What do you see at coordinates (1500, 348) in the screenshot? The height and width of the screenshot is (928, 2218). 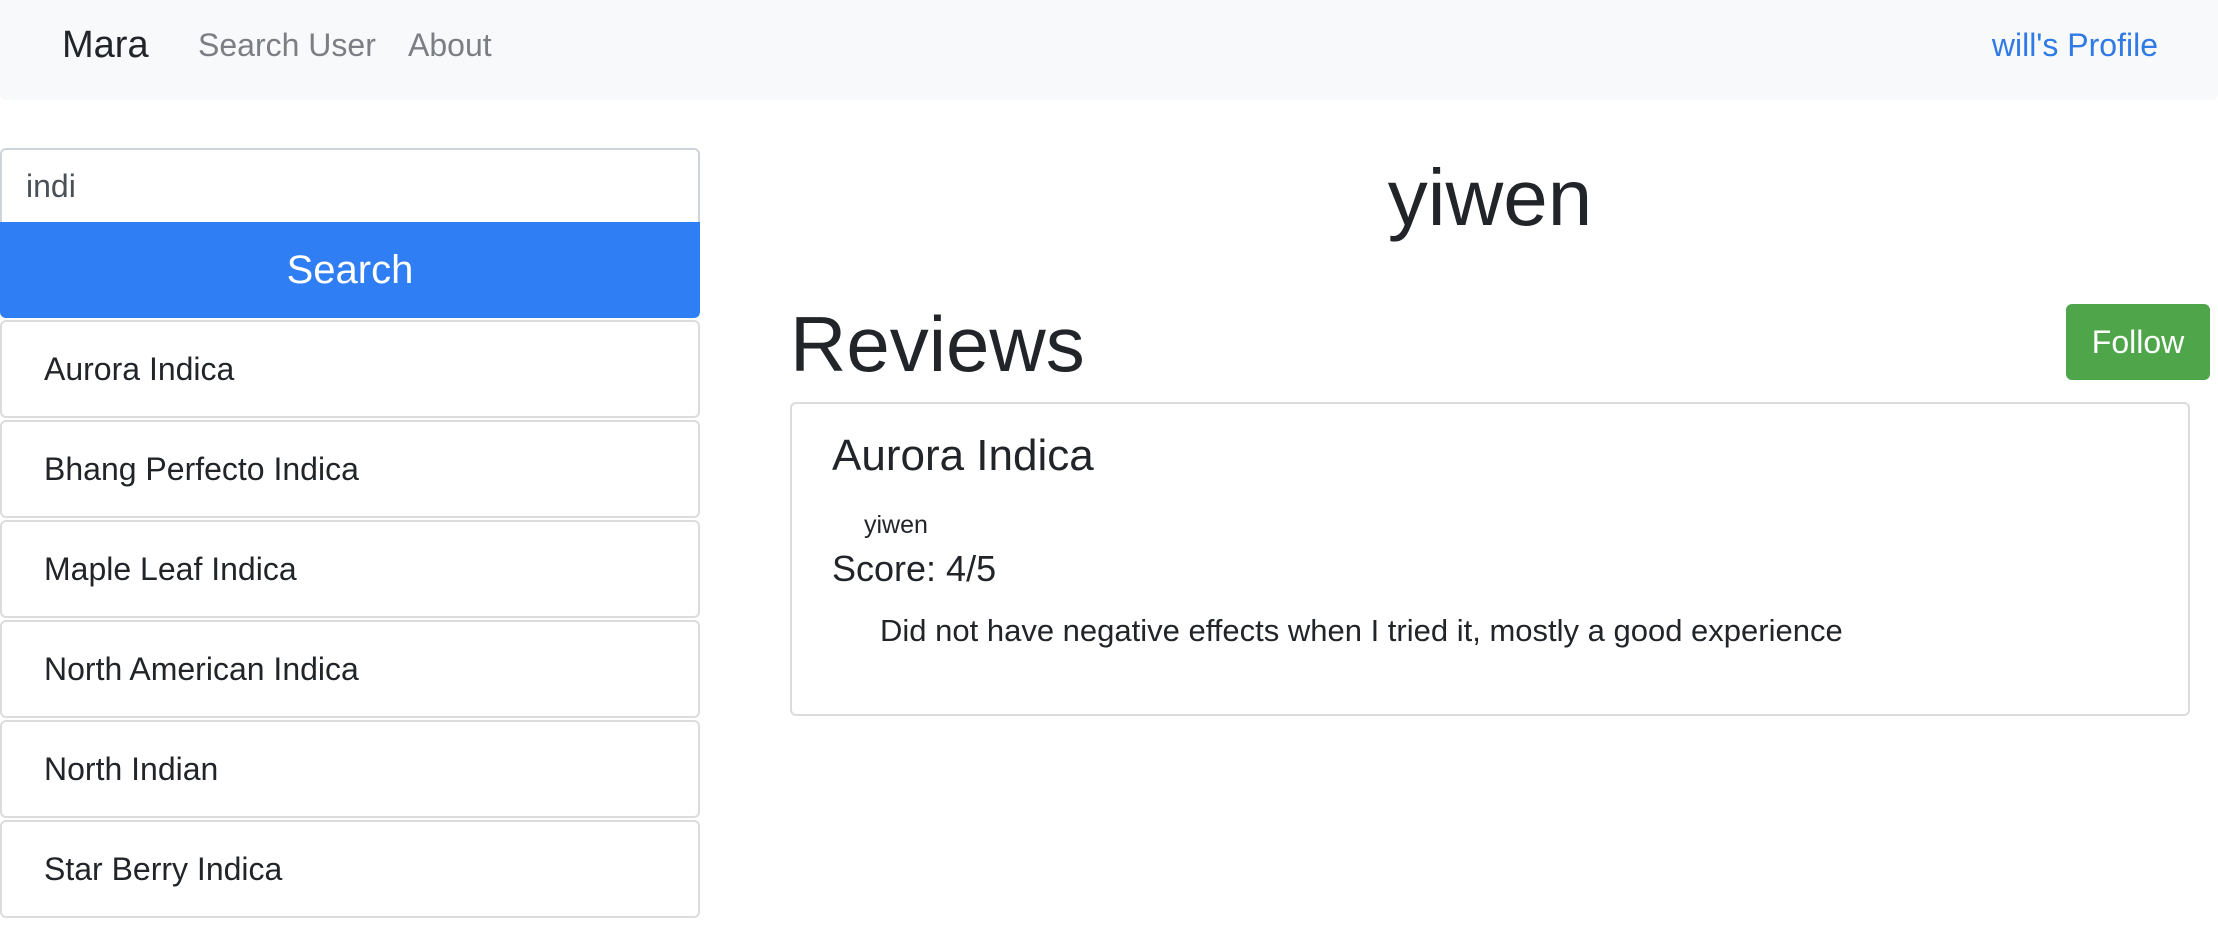 I see `reviews-header: Reviews Follow` at bounding box center [1500, 348].